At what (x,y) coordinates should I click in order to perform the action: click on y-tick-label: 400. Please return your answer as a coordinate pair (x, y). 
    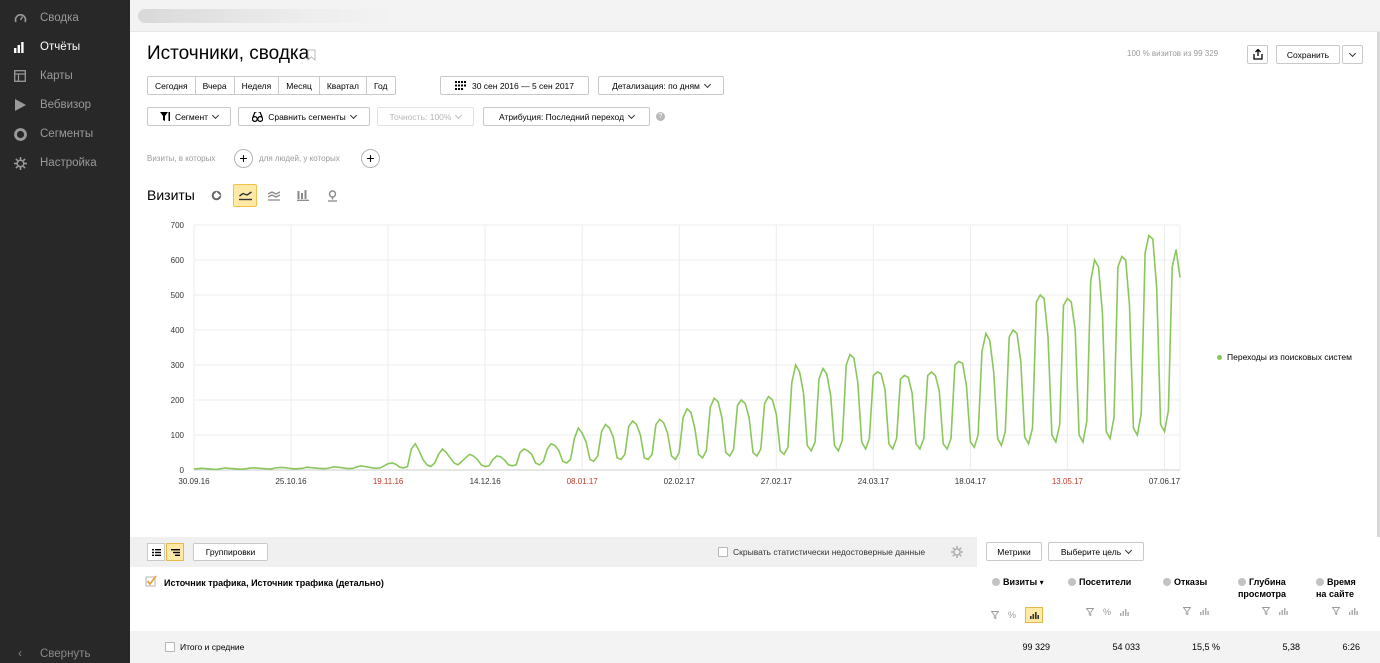
    Looking at the image, I should click on (178, 330).